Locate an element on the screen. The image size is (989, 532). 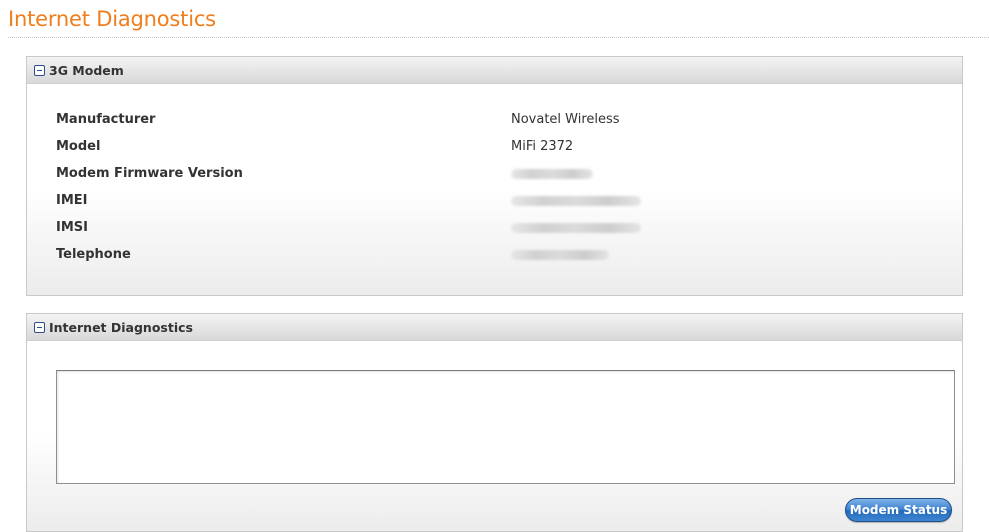
modem-panel-header: 3G Modem is located at coordinates (494, 70).